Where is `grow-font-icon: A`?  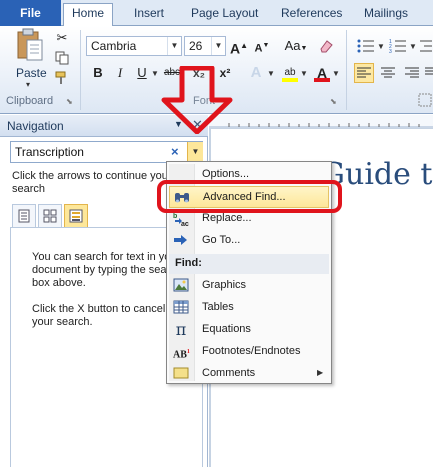
grow-font-icon: A is located at coordinates (235, 48).